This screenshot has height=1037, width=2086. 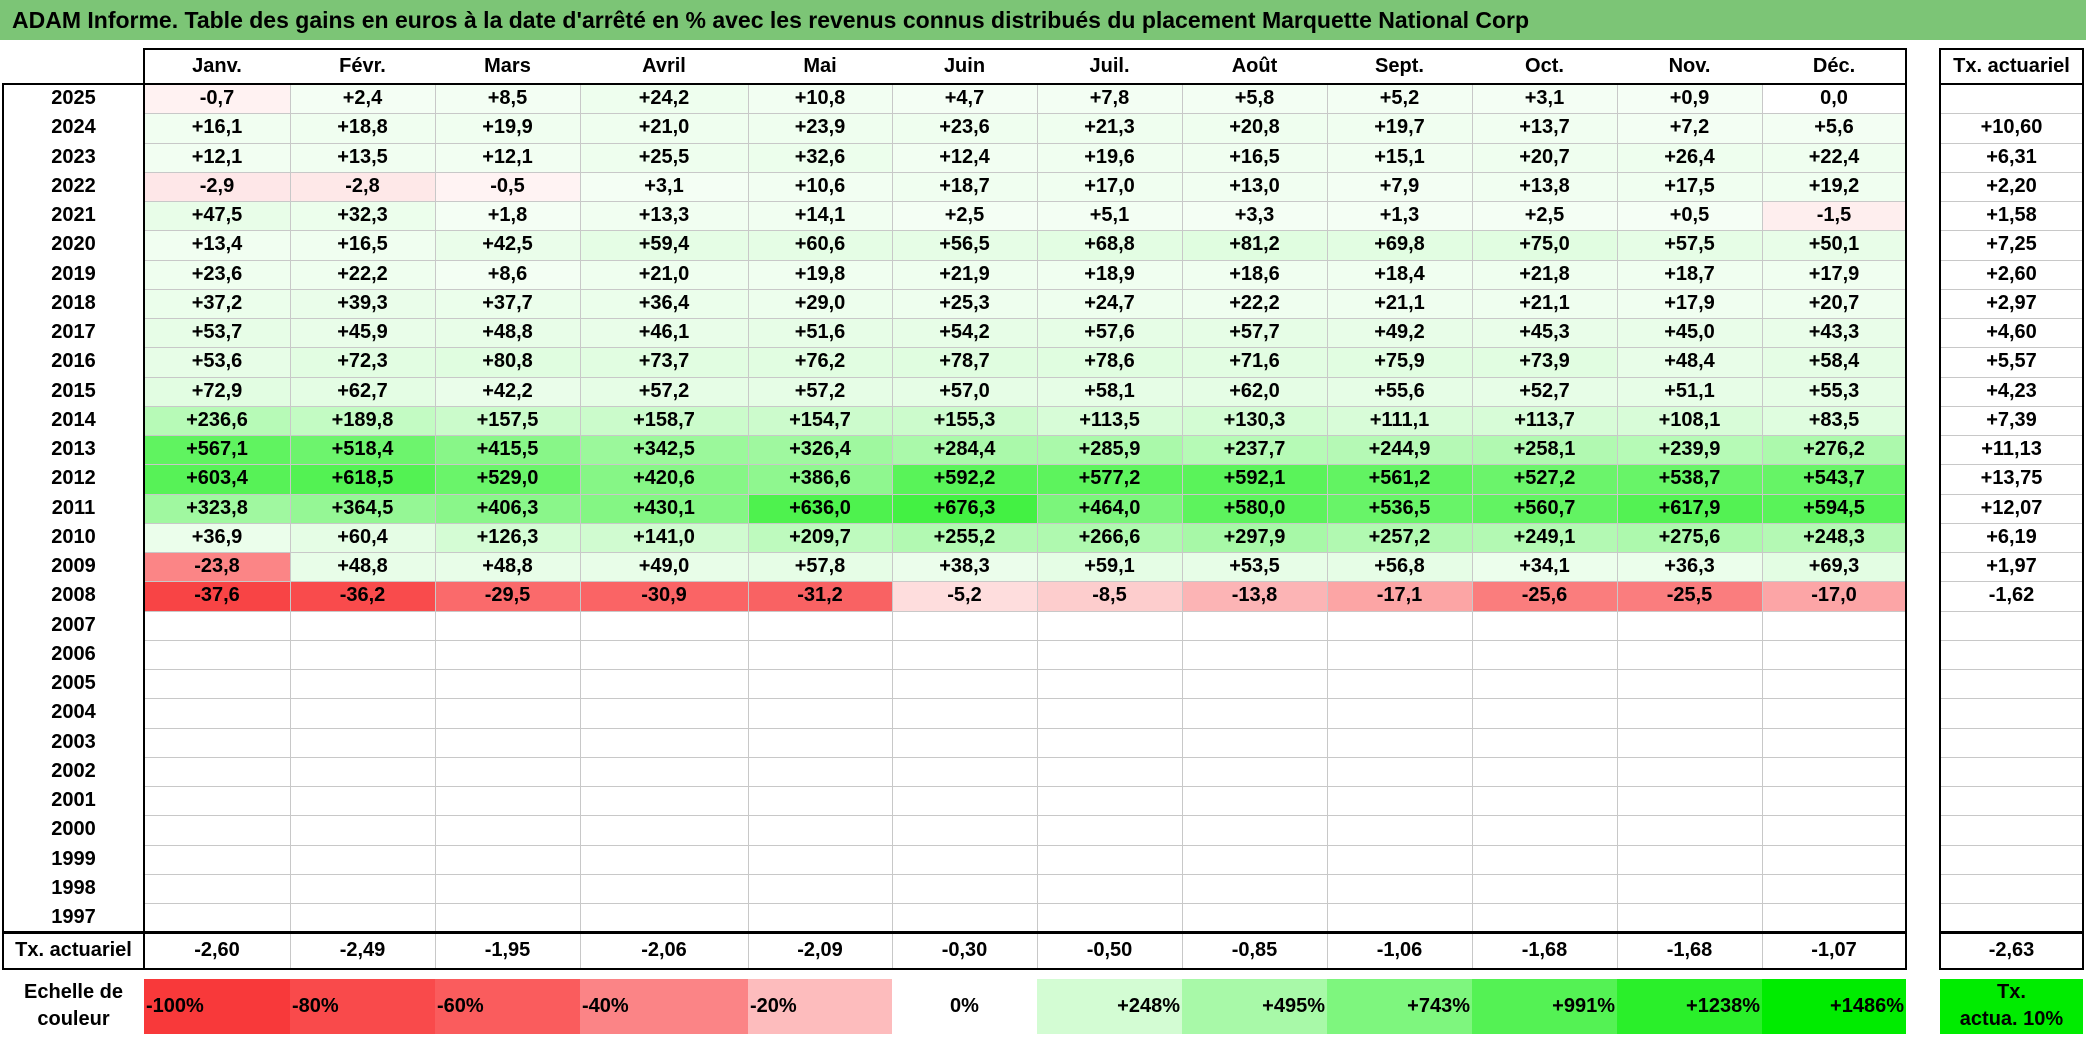 What do you see at coordinates (1689, 596) in the screenshot?
I see `table-cell: -25,5` at bounding box center [1689, 596].